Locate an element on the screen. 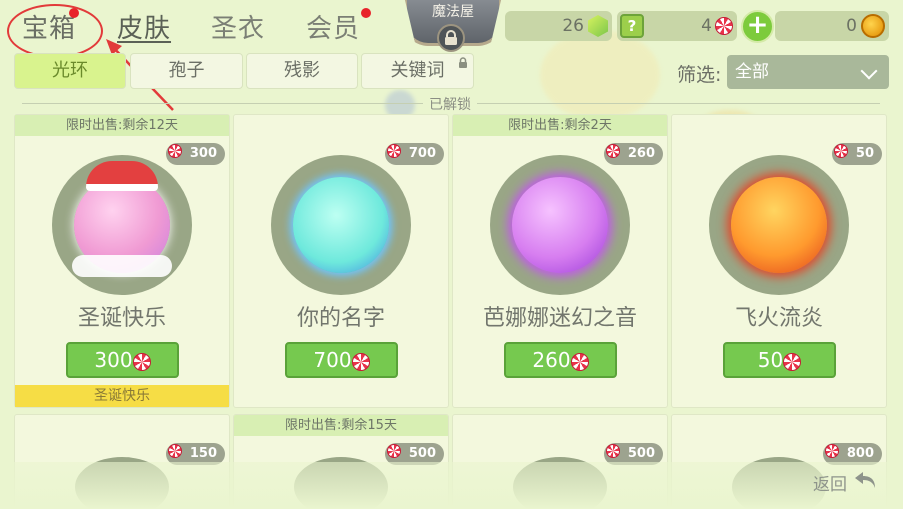  subtab-spore: 孢子 is located at coordinates (186, 71).